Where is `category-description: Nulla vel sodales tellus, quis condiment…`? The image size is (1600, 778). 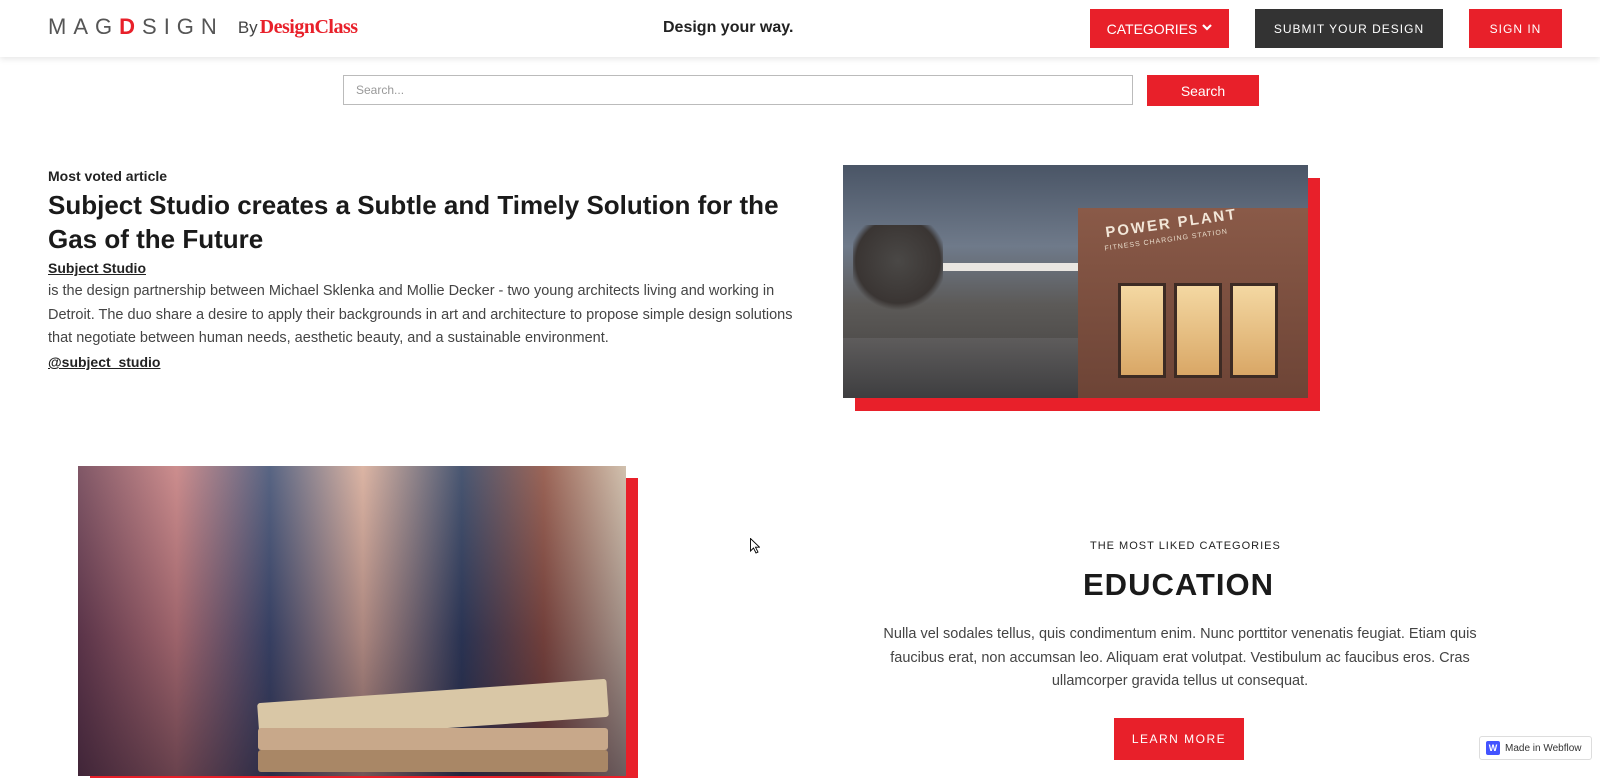
category-description: Nulla vel sodales tellus, quis condiment… is located at coordinates (1180, 657).